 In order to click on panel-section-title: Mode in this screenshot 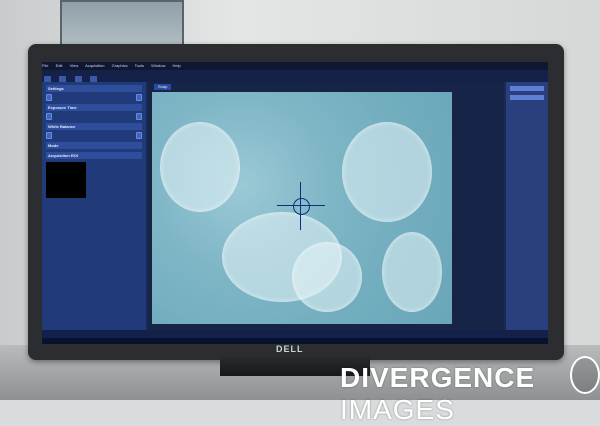, I will do `click(94, 145)`.